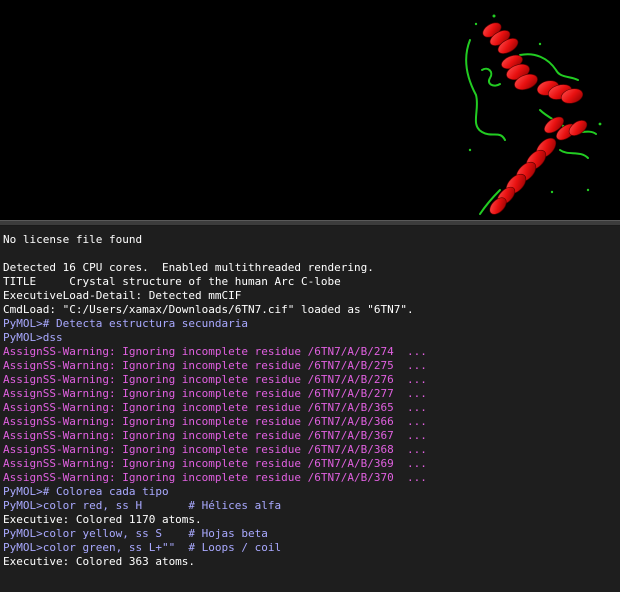 The height and width of the screenshot is (592, 620). What do you see at coordinates (535, 118) in the screenshot?
I see `alpha-helices` at bounding box center [535, 118].